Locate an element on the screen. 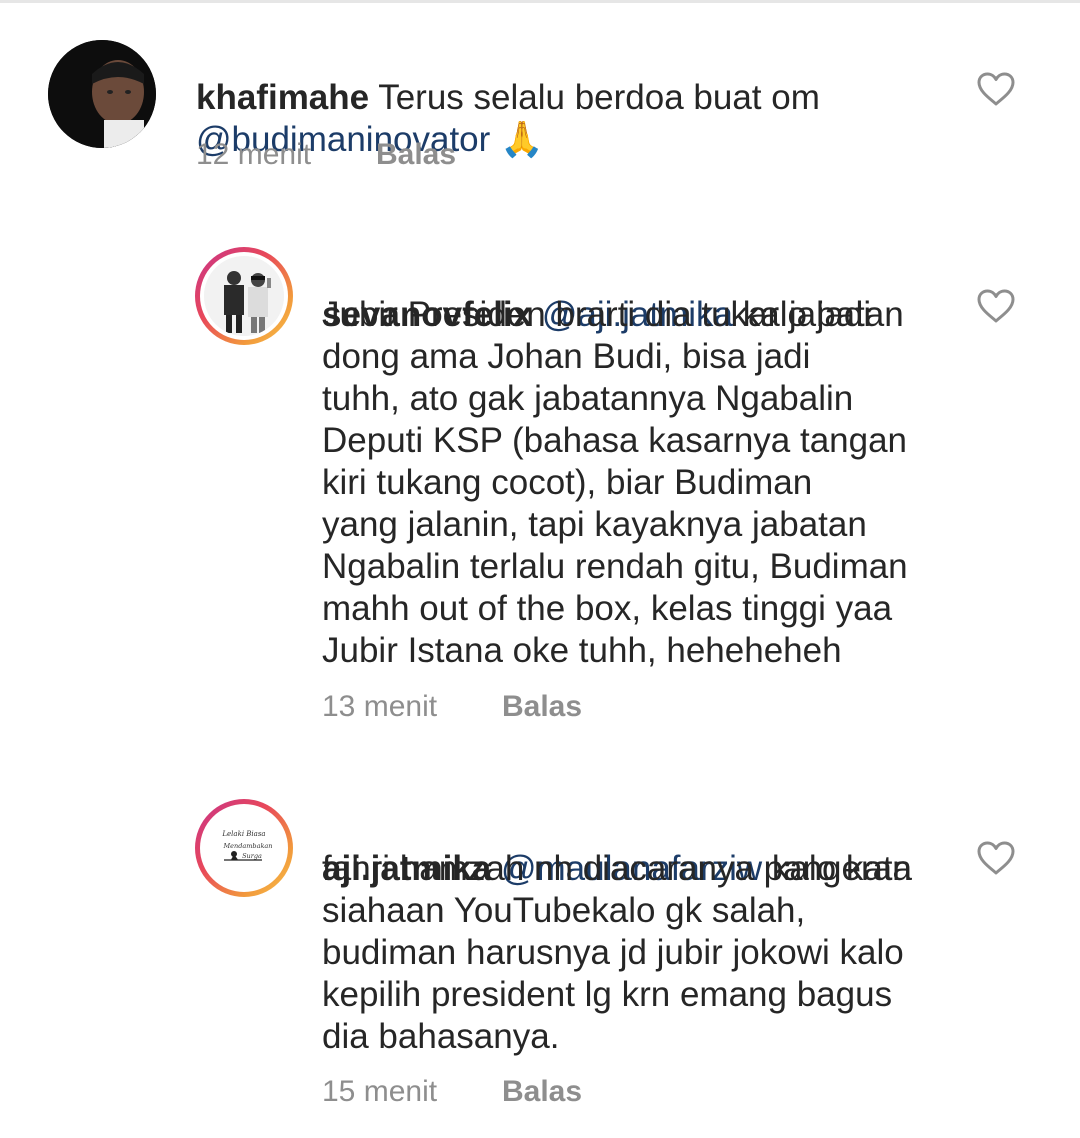 This screenshot has width=1080, height=1138. avatar-ring-gap is located at coordinates (244, 296).